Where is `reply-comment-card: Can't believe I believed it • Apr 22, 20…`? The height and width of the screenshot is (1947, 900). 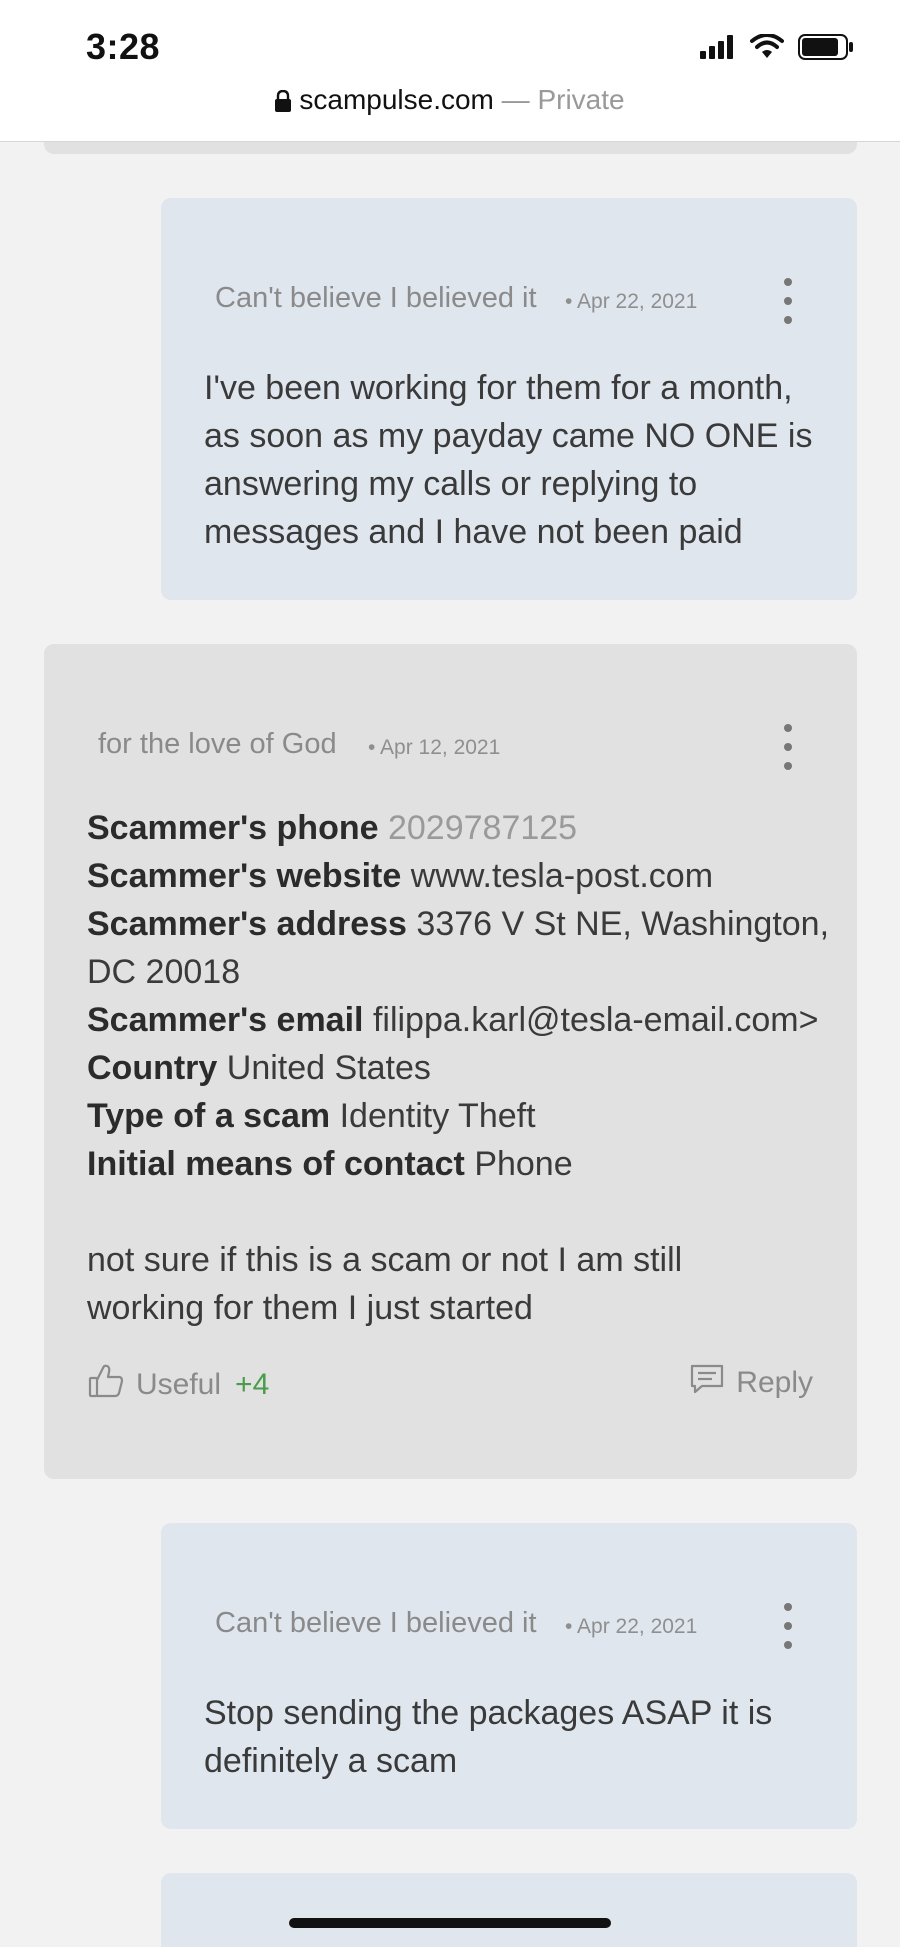 reply-comment-card: Can't believe I believed it • Apr 22, 20… is located at coordinates (509, 1676).